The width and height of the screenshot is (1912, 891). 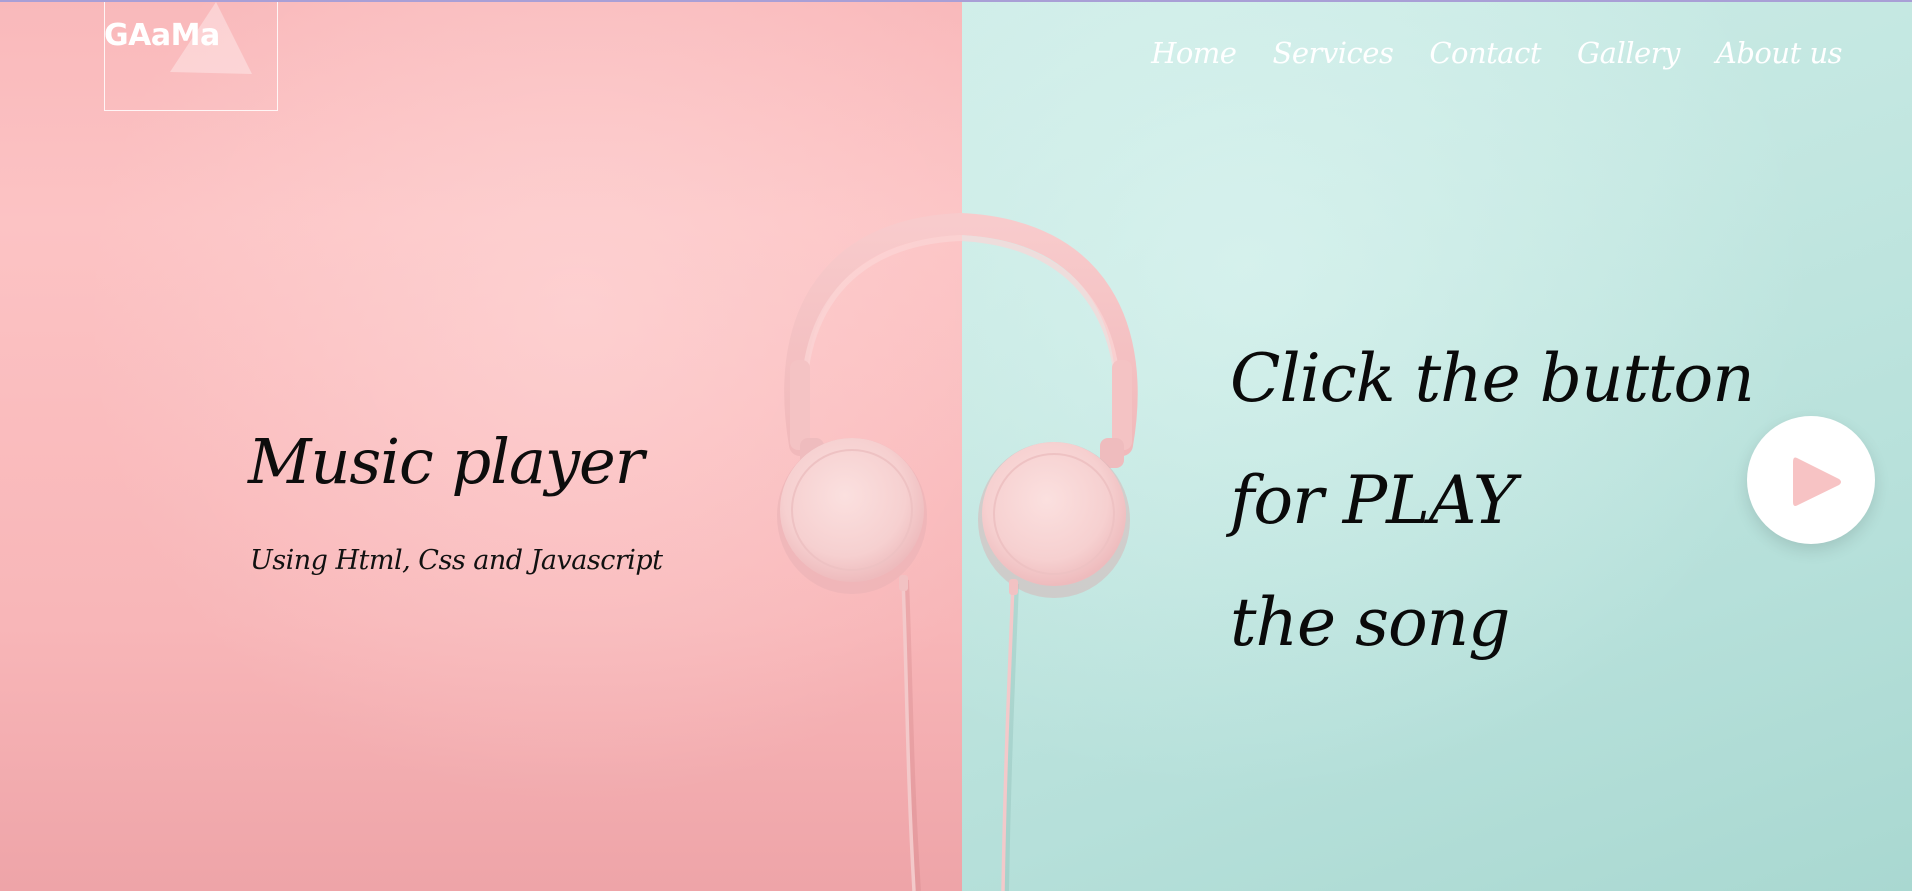 I want to click on nav-gallery-link: Gallery, so click(x=1628, y=53).